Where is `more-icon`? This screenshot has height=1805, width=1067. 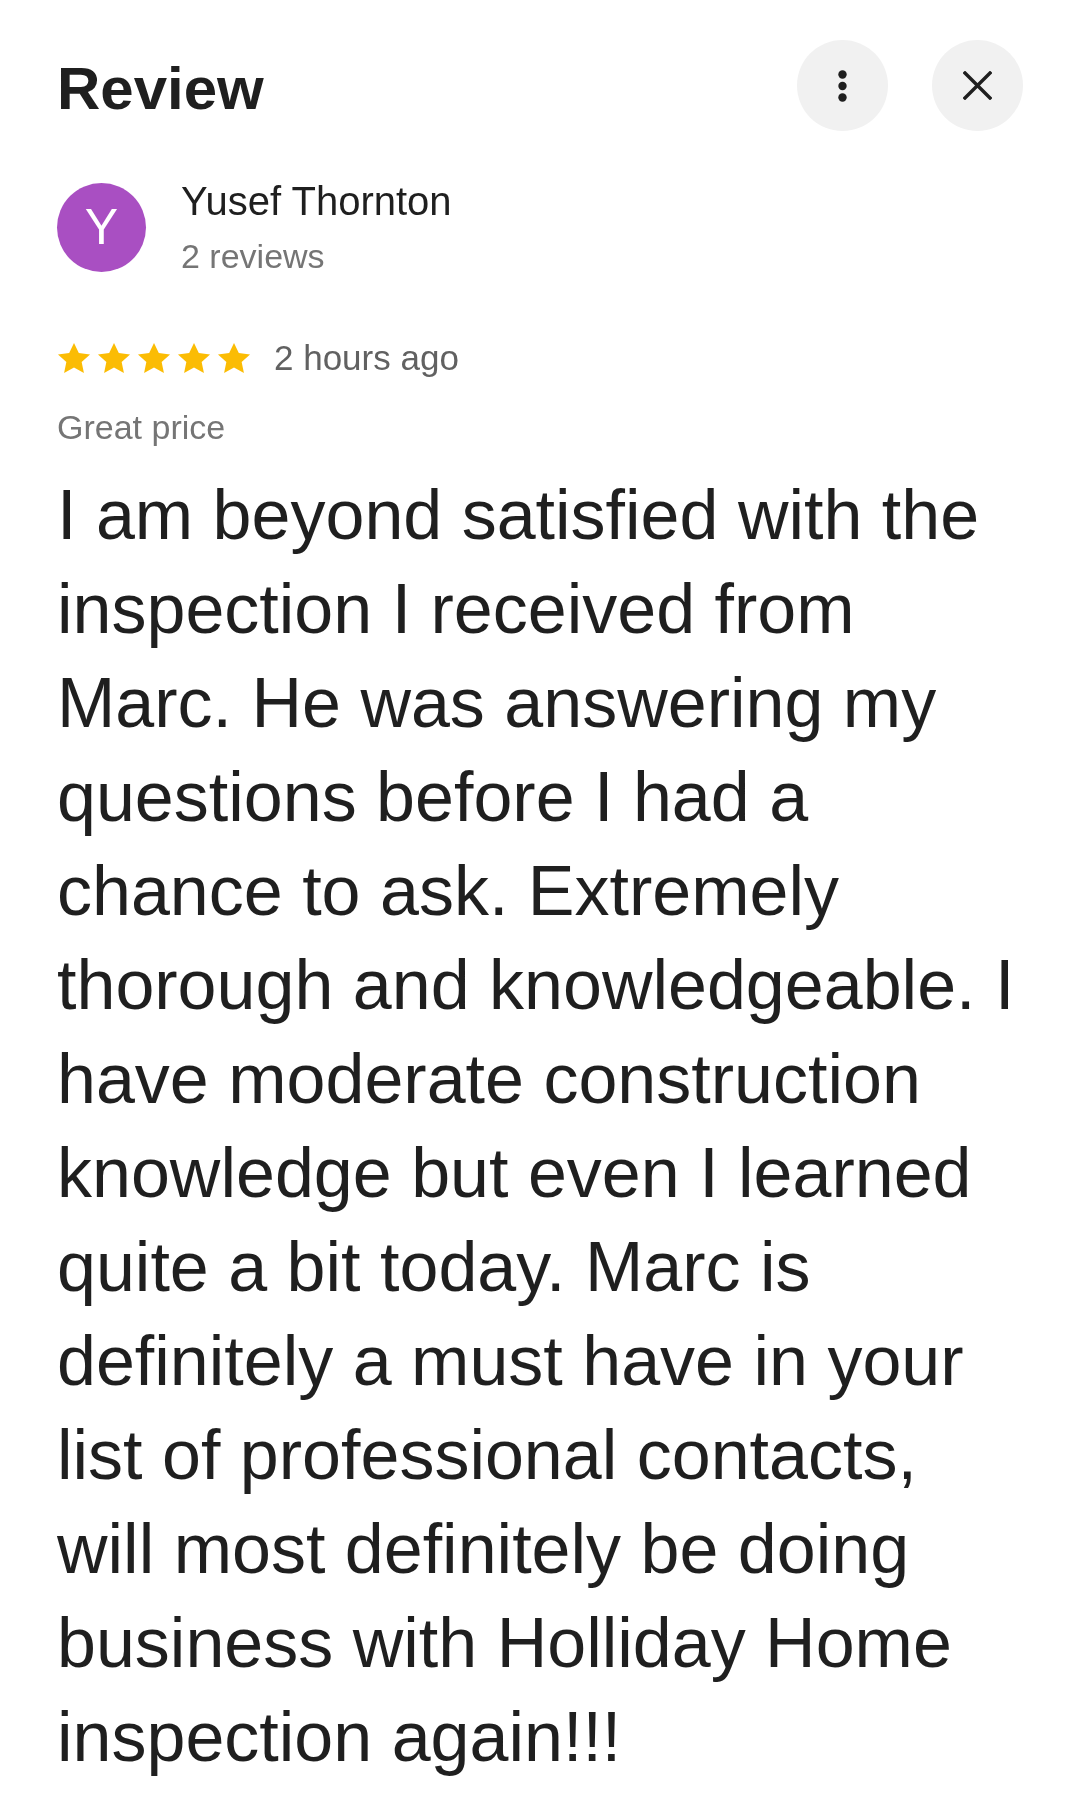
more-icon is located at coordinates (842, 85).